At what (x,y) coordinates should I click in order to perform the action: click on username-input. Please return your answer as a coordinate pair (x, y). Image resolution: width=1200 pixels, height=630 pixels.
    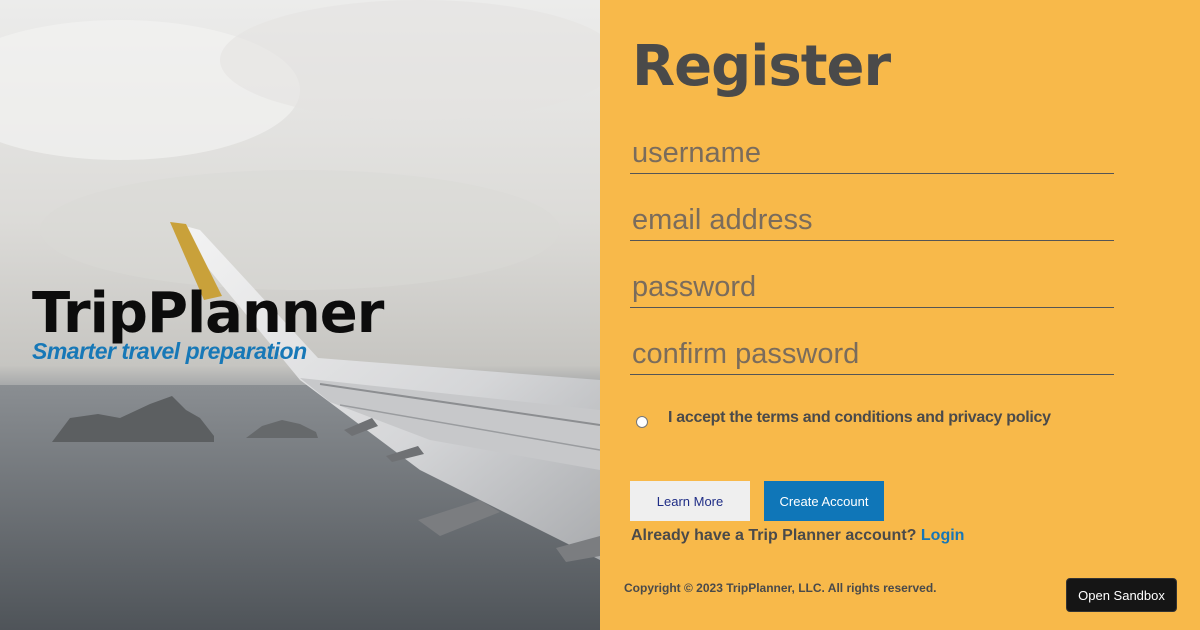
    Looking at the image, I should click on (872, 154).